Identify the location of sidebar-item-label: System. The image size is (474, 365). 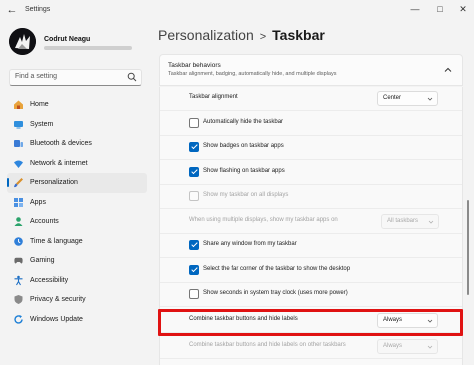
(42, 124).